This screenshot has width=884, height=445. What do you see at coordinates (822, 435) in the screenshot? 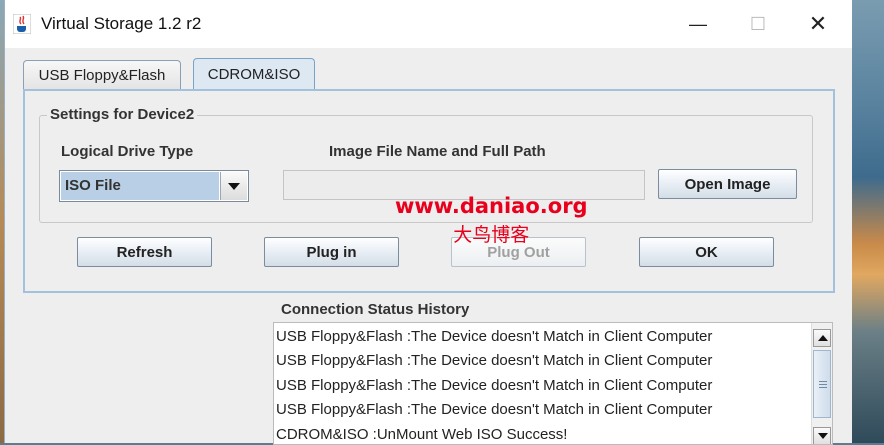
I see `arrow-down-icon` at bounding box center [822, 435].